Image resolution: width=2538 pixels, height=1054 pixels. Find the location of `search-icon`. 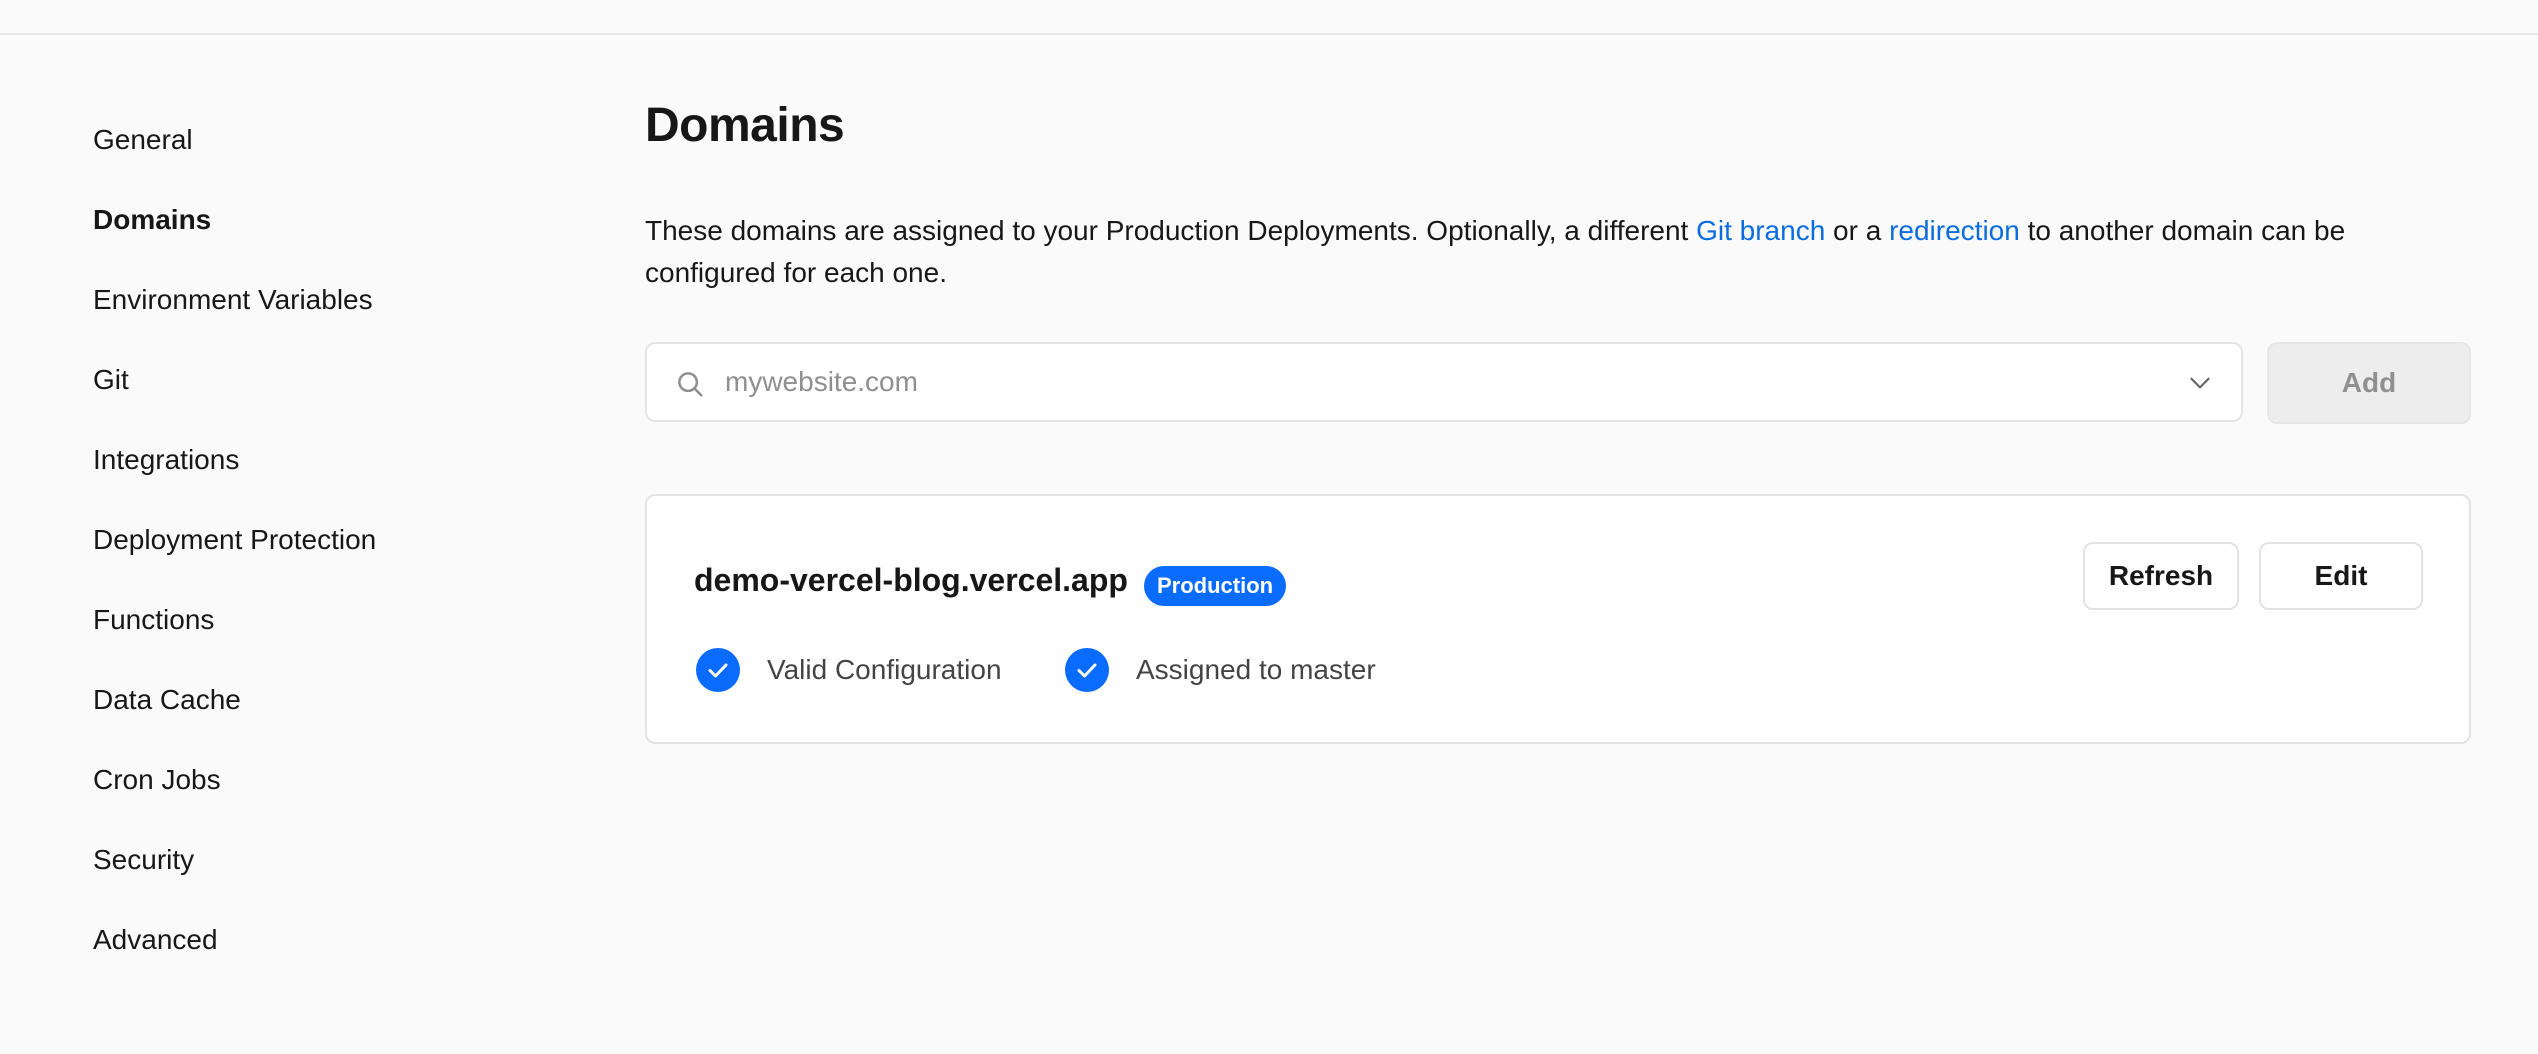

search-icon is located at coordinates (690, 384).